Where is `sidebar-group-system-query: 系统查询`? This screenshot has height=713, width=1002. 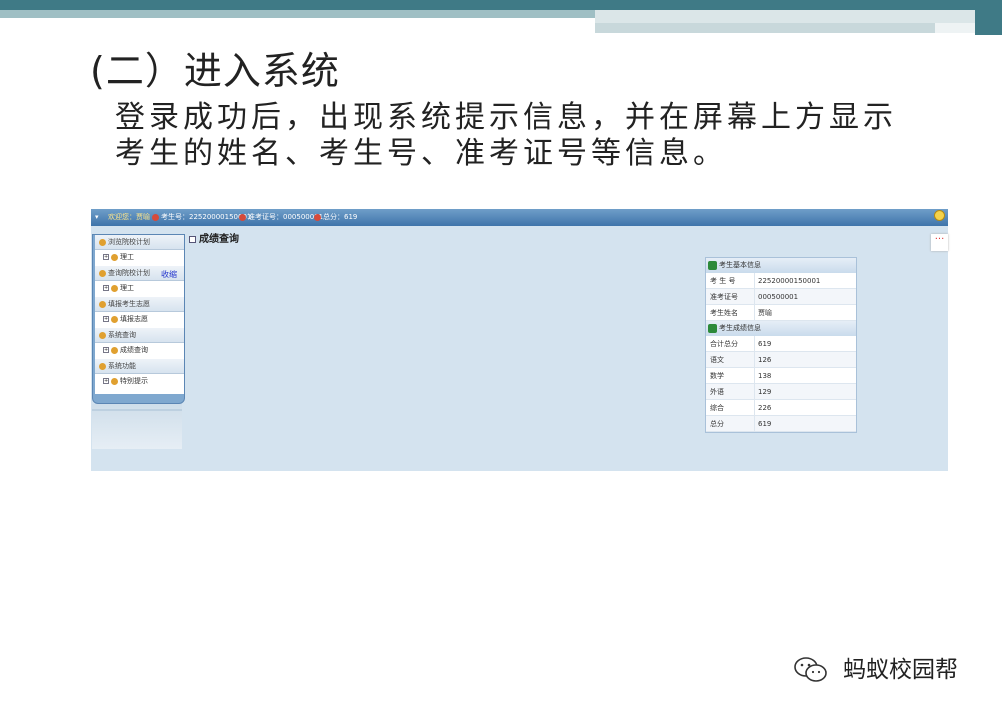 sidebar-group-system-query: 系统查询 is located at coordinates (139, 335).